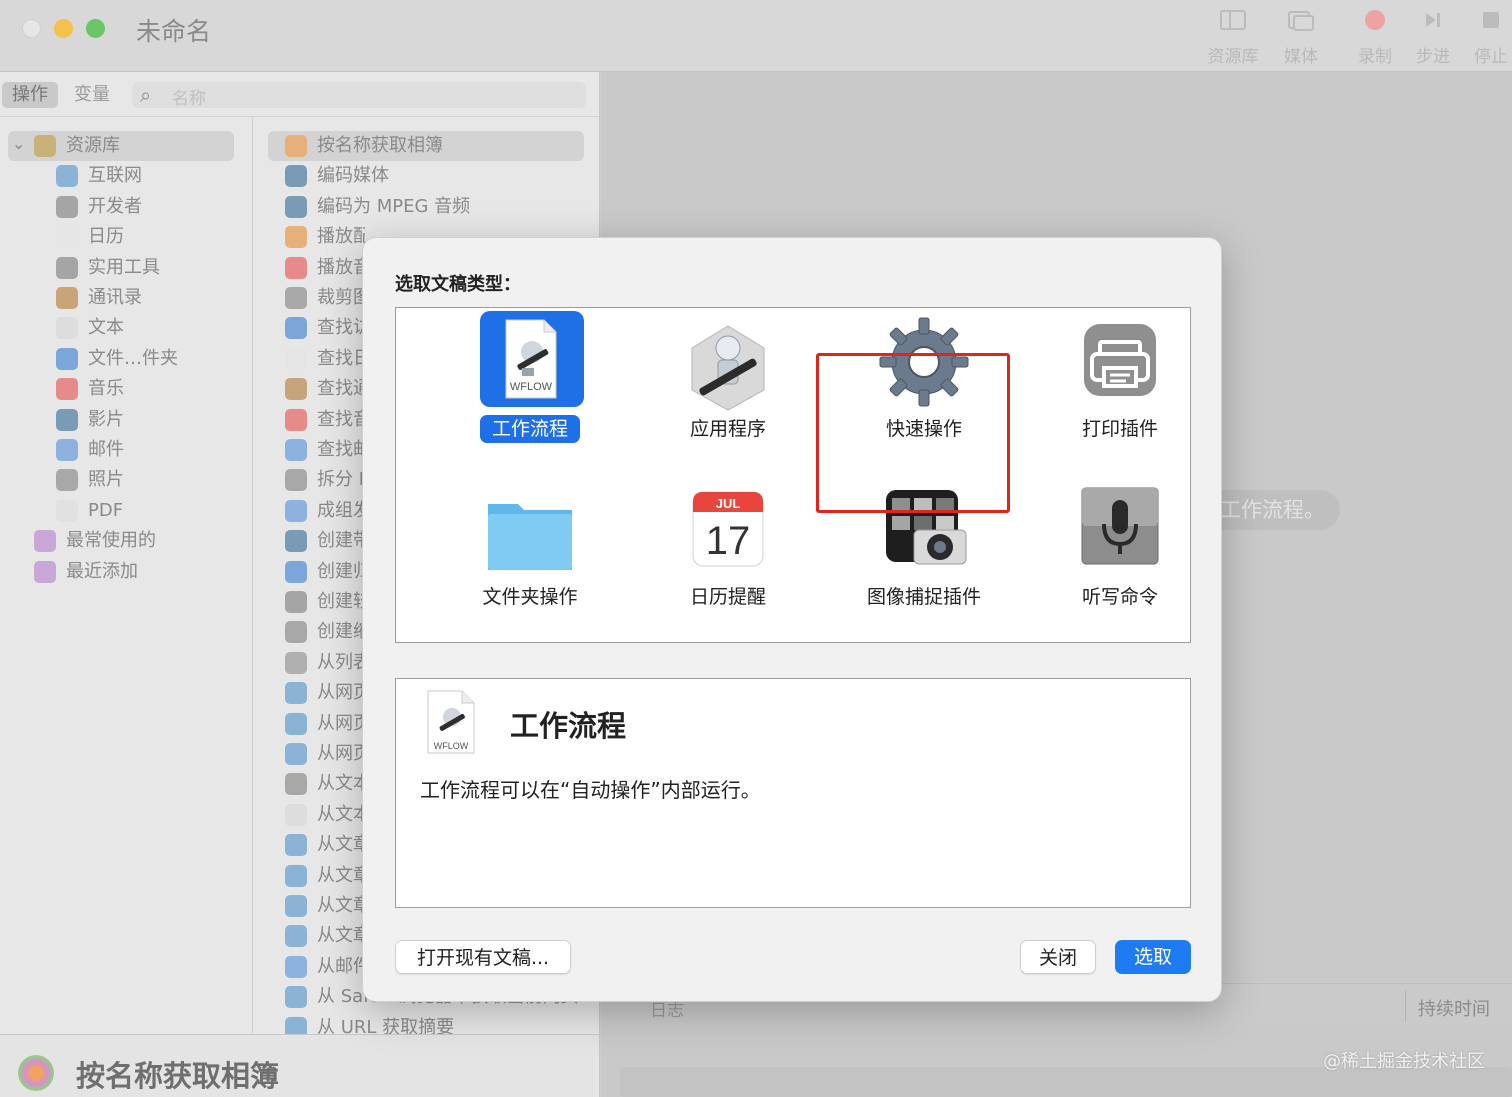 This screenshot has width=1512, height=1097. I want to click on type-dictation-command: 听写命令, so click(1120, 558).